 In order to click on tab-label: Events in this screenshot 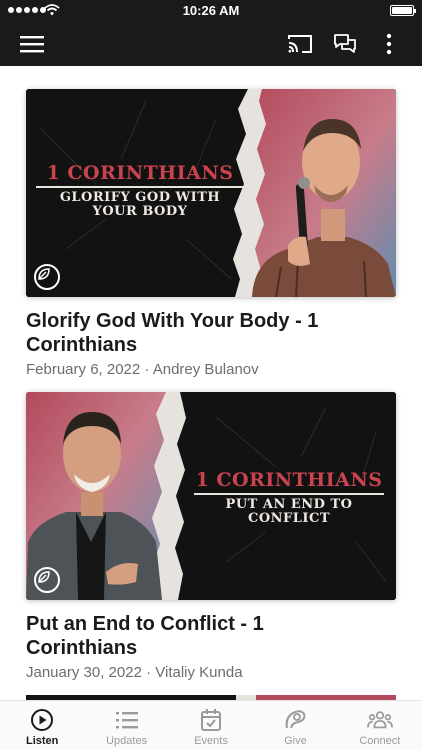, I will do `click(211, 741)`.